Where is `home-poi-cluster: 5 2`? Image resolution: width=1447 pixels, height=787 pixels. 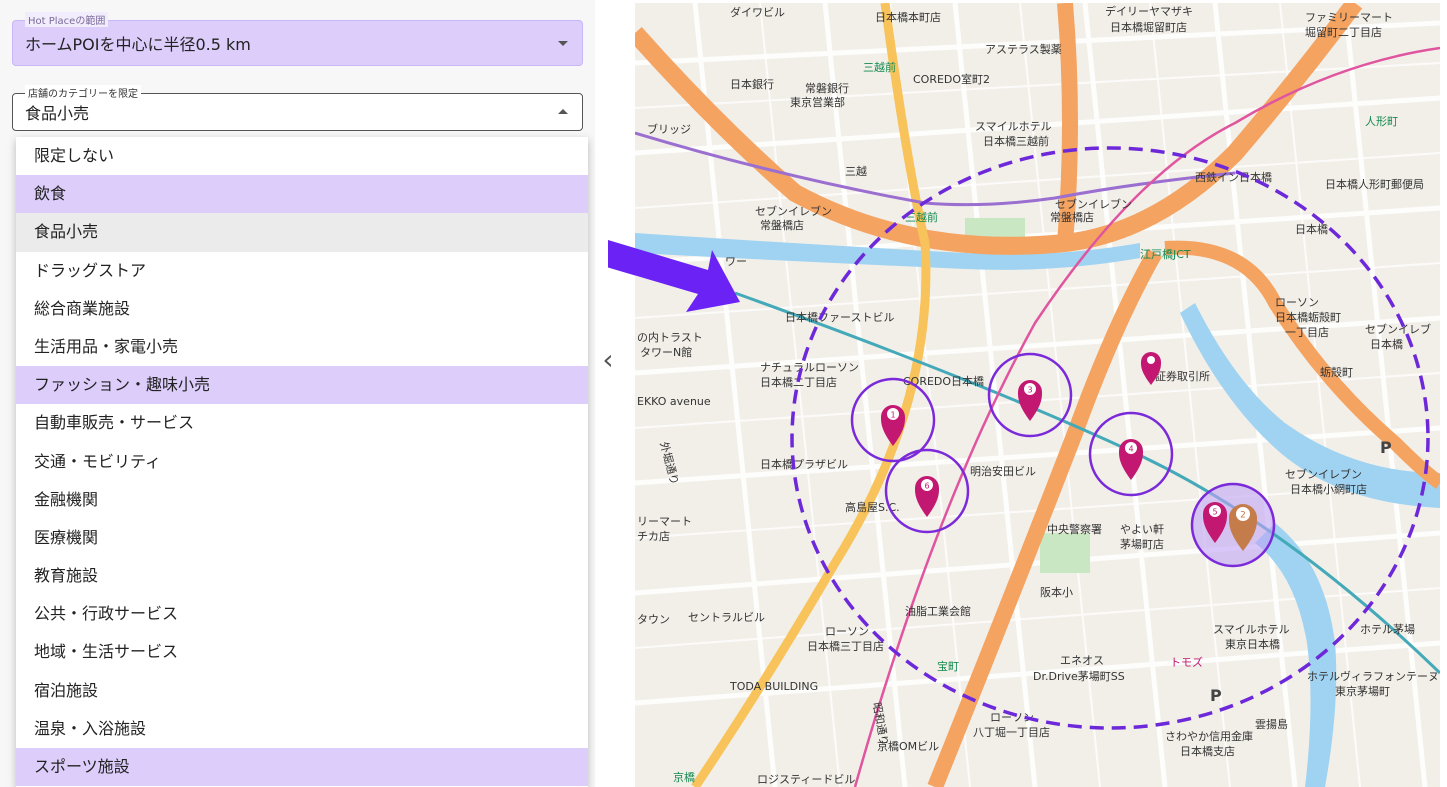 home-poi-cluster: 5 2 is located at coordinates (1233, 525).